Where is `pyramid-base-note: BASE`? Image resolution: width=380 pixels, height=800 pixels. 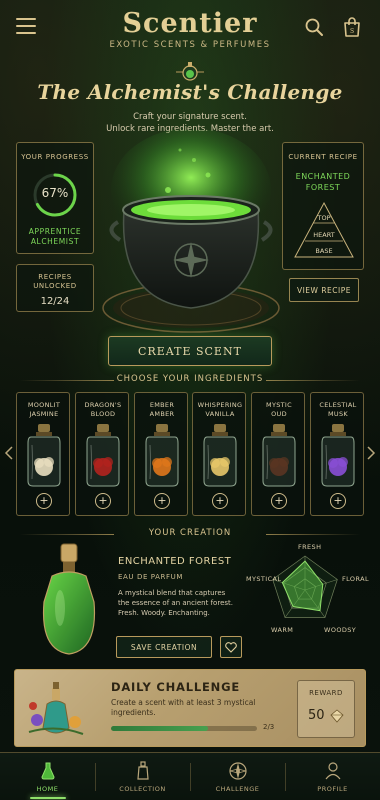
pyramid-base-note: BASE is located at coordinates (324, 251).